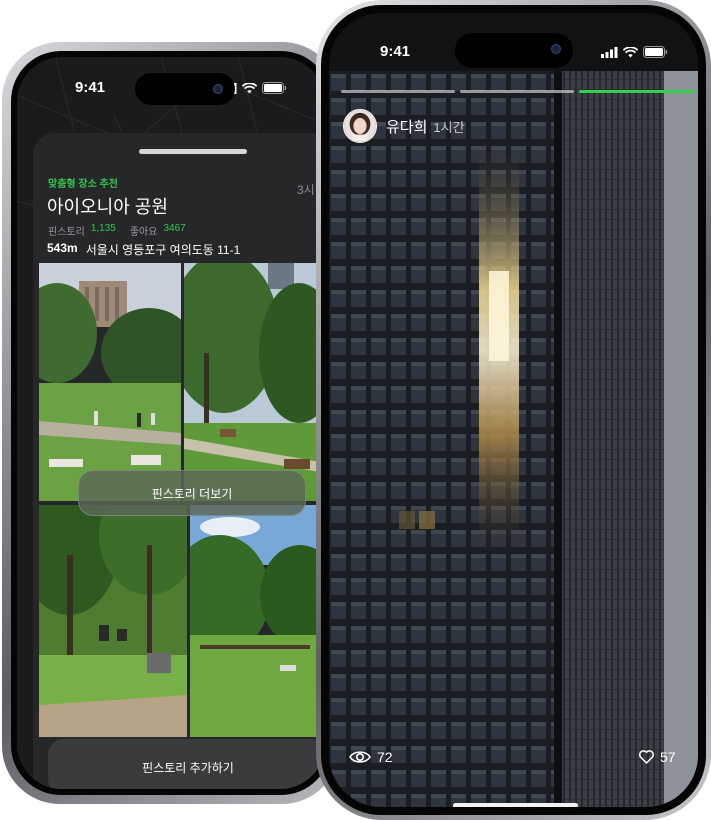  Describe the element at coordinates (107, 207) in the screenshot. I see `place-title: 아이오니아 공원` at that location.